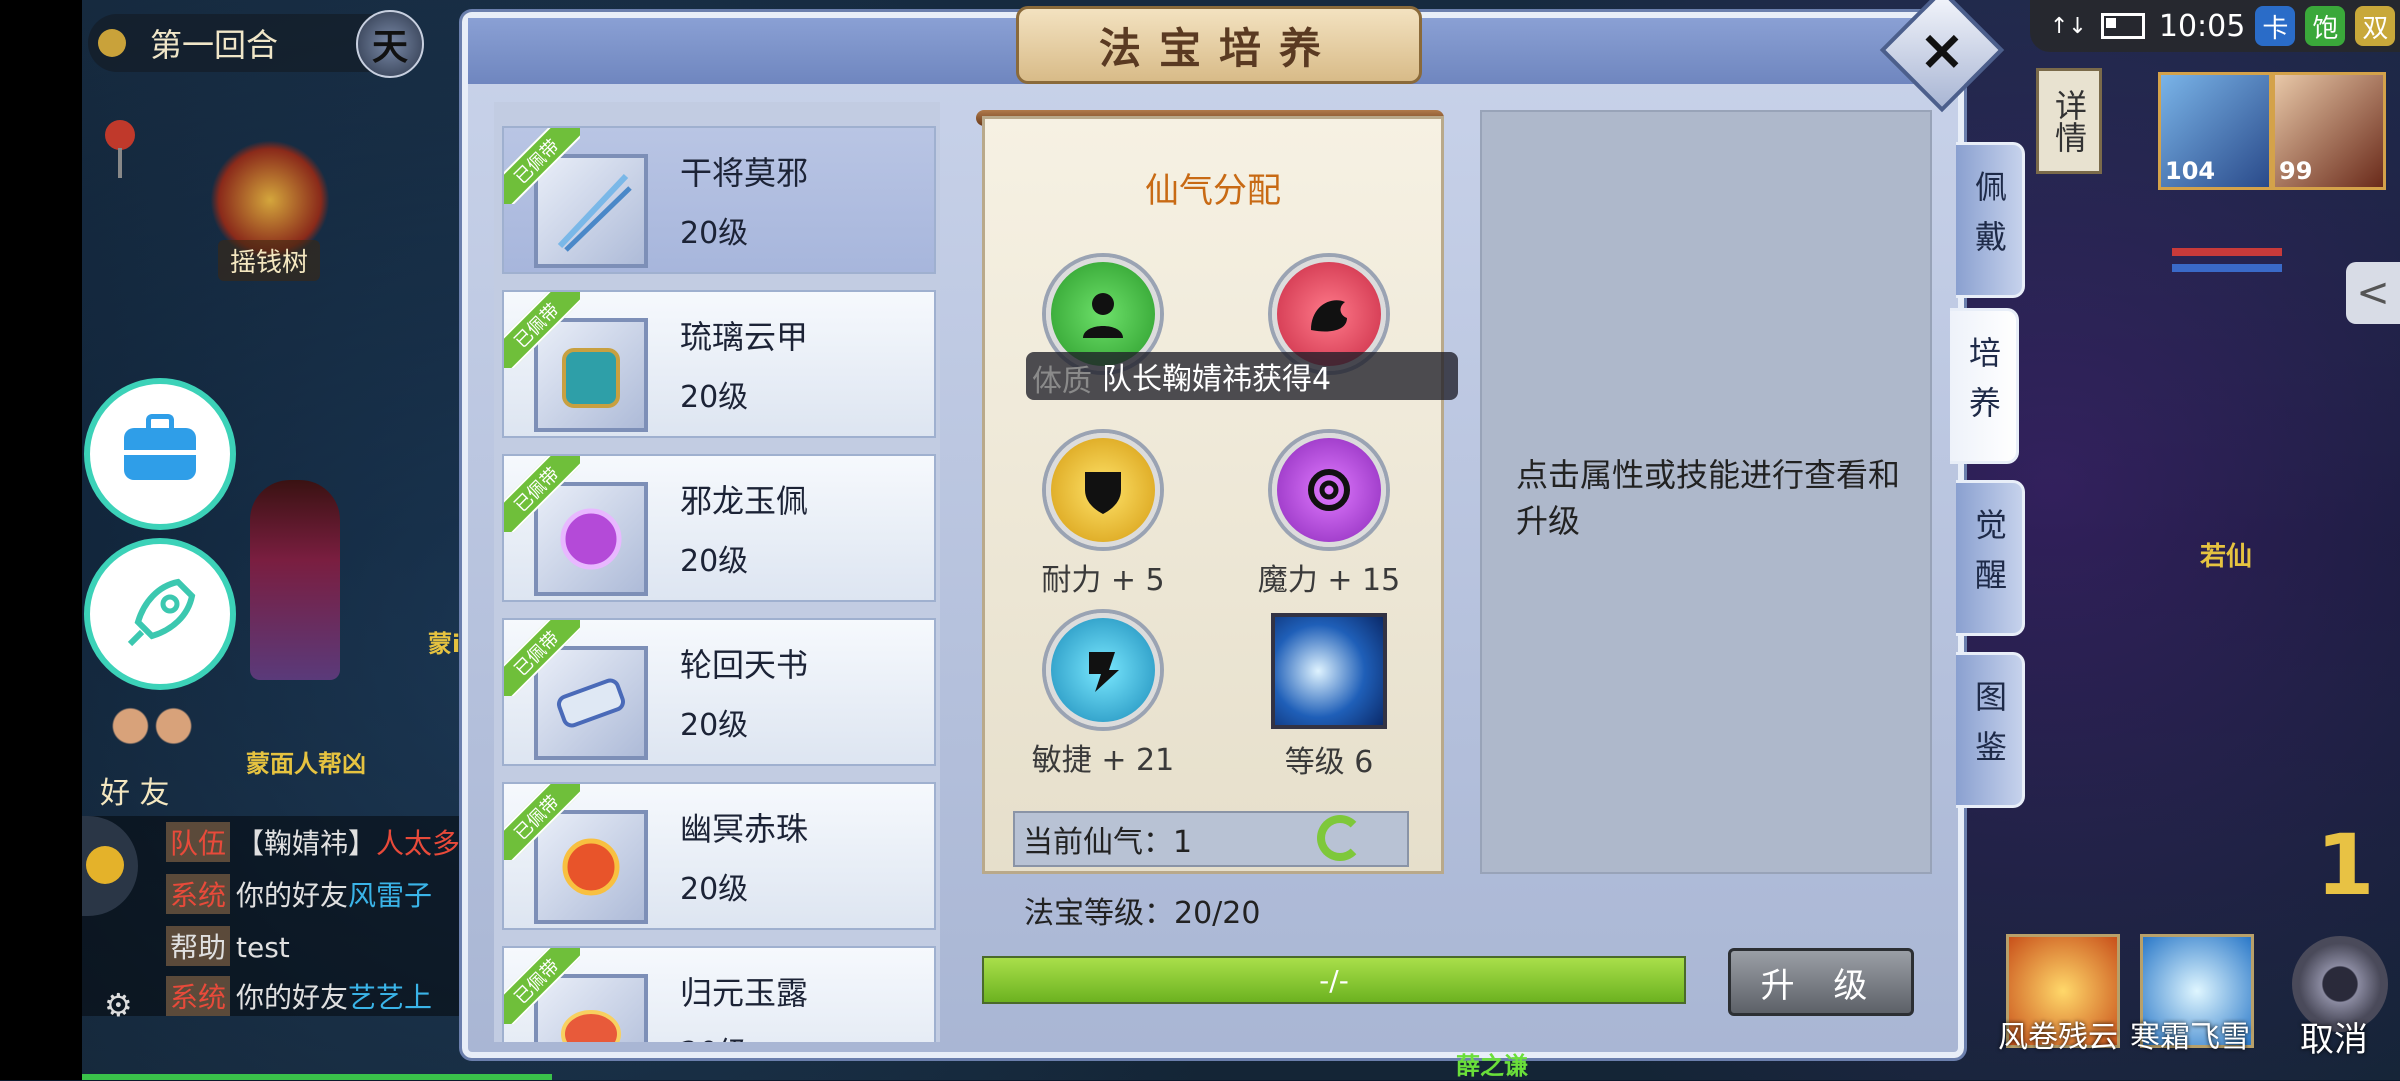 The height and width of the screenshot is (1081, 2400). What do you see at coordinates (2190, 1037) in the screenshot?
I see `skill-label-frost: 寒霜飞雪` at bounding box center [2190, 1037].